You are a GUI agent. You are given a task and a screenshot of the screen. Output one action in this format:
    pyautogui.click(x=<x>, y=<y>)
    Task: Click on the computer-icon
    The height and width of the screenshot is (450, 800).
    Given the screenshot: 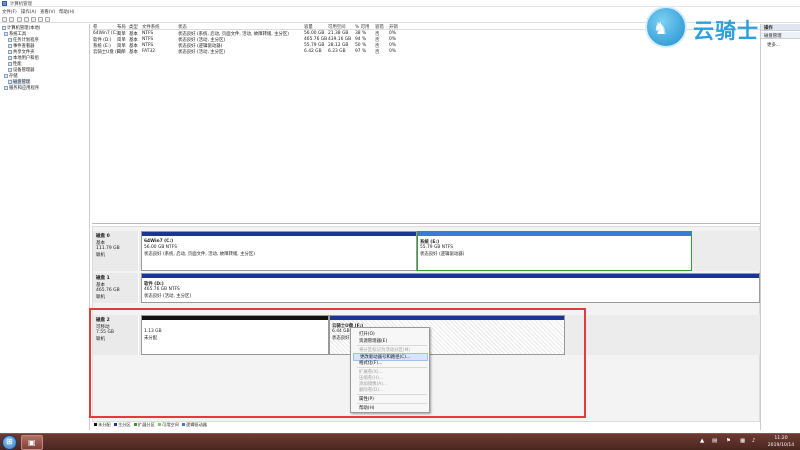 What is the action you would take?
    pyautogui.click(x=4, y=27)
    